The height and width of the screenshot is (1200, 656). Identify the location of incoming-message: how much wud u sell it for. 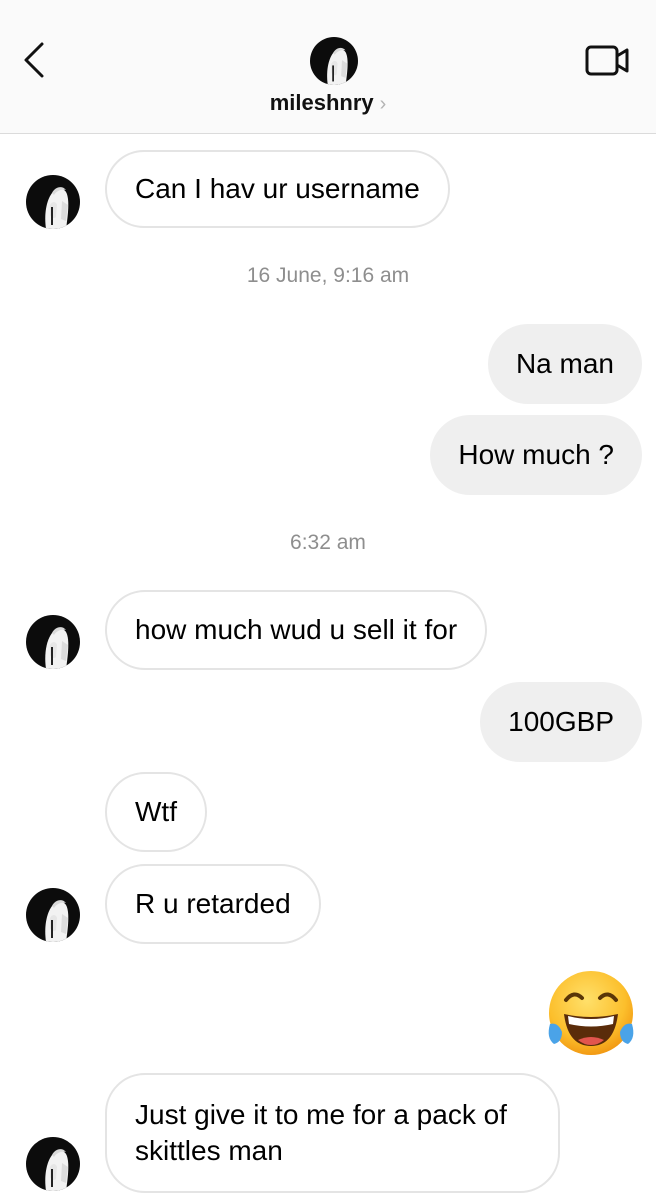
(296, 630).